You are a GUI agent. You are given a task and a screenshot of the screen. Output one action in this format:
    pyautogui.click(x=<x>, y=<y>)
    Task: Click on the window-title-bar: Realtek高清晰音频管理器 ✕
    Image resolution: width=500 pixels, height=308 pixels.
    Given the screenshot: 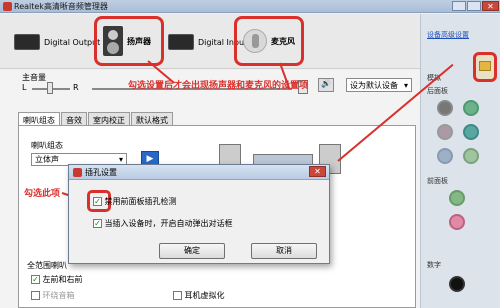 What is the action you would take?
    pyautogui.click(x=250, y=6)
    